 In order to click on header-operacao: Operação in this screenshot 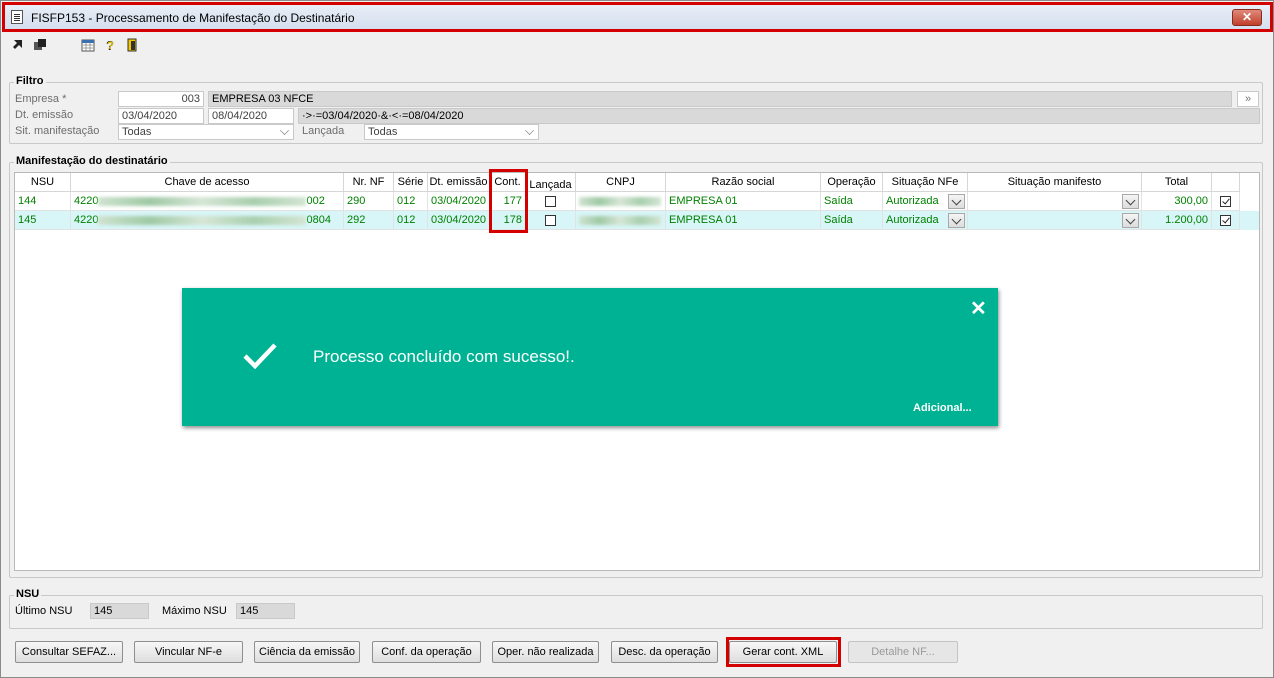, I will do `click(852, 182)`.